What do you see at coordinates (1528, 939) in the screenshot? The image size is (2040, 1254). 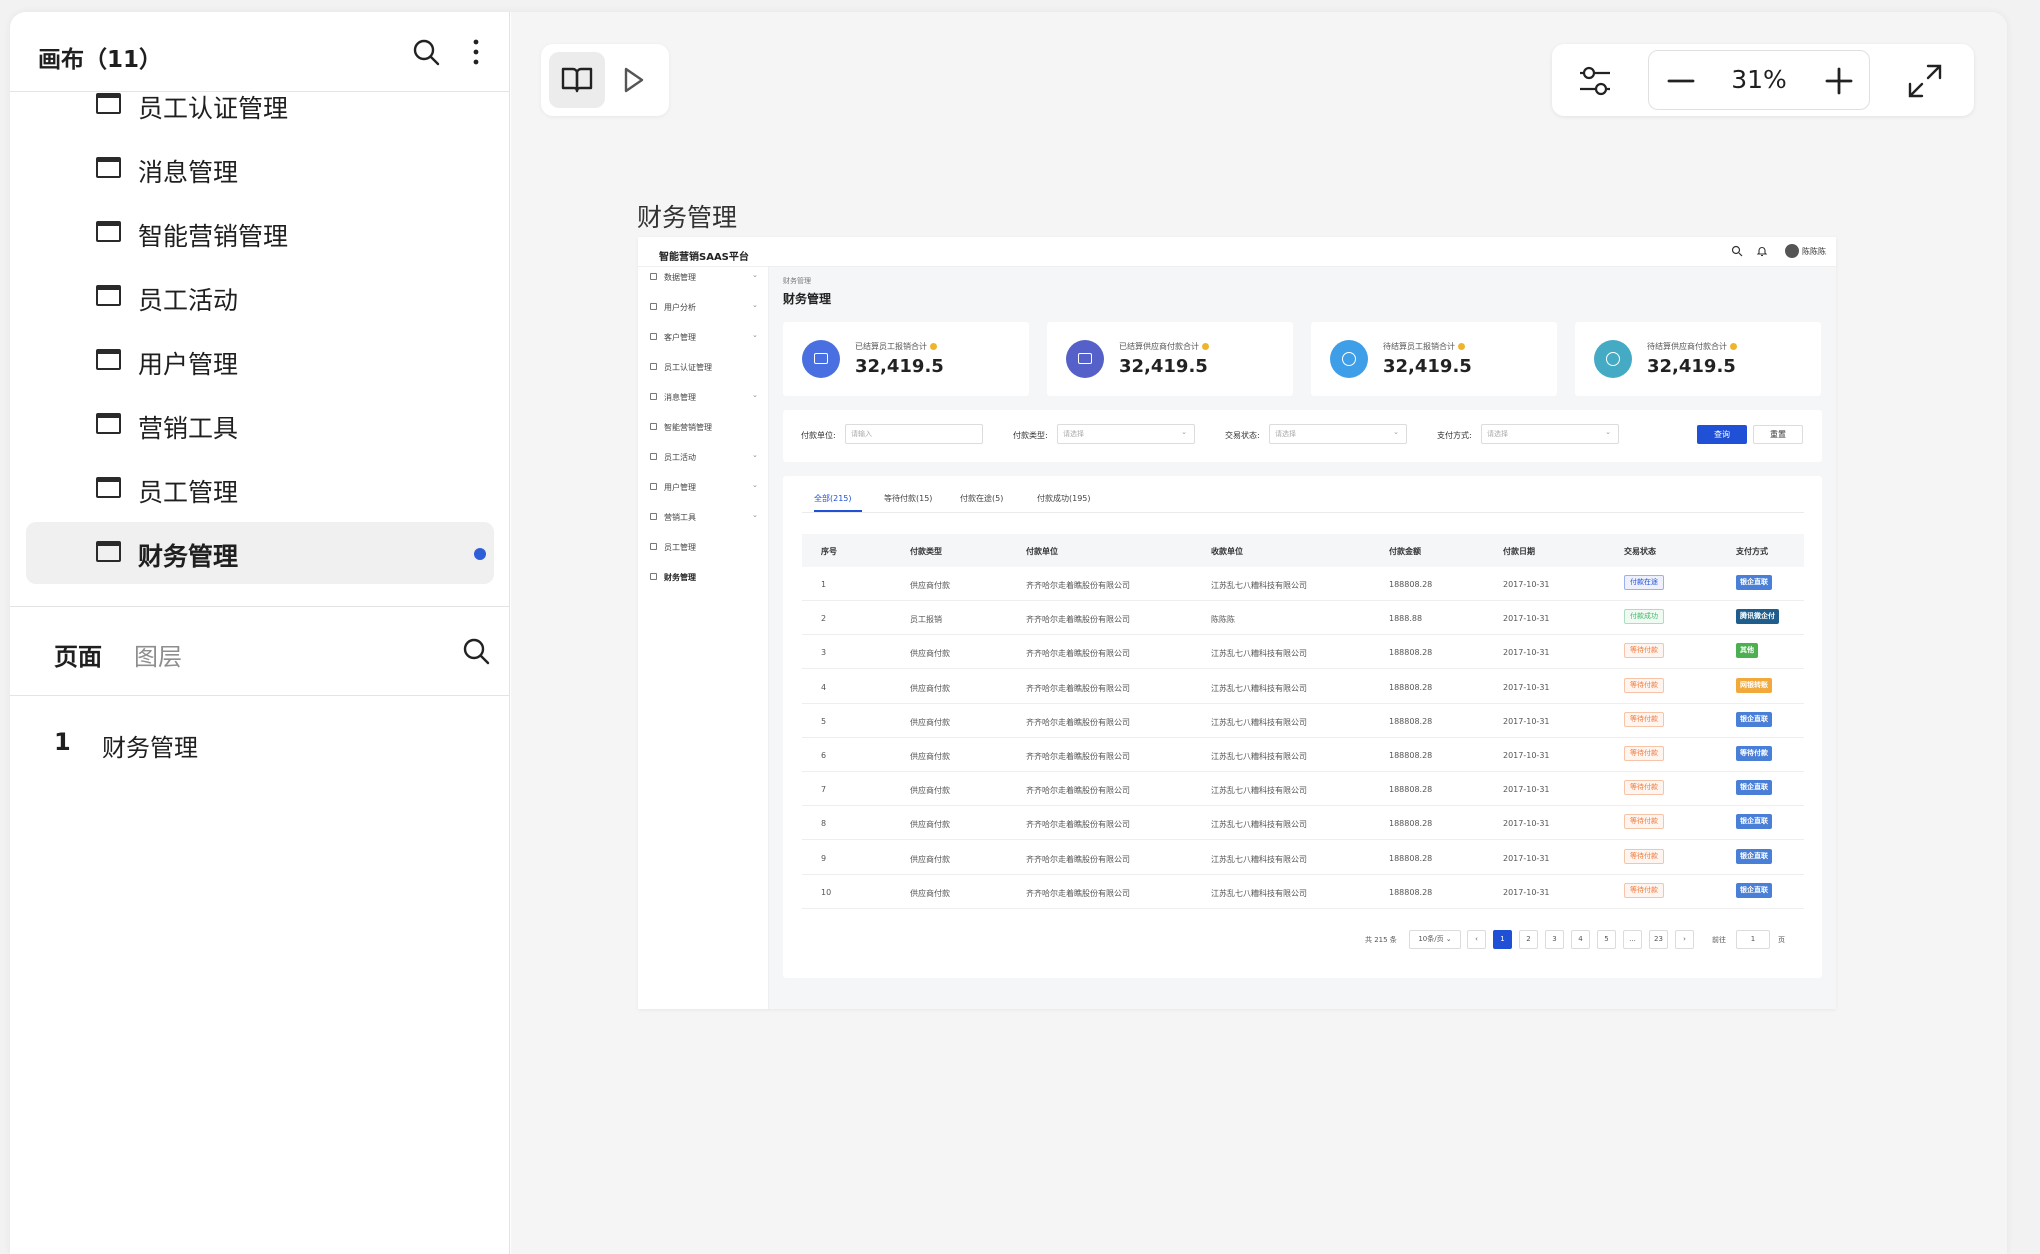 I see `page-button: 2` at bounding box center [1528, 939].